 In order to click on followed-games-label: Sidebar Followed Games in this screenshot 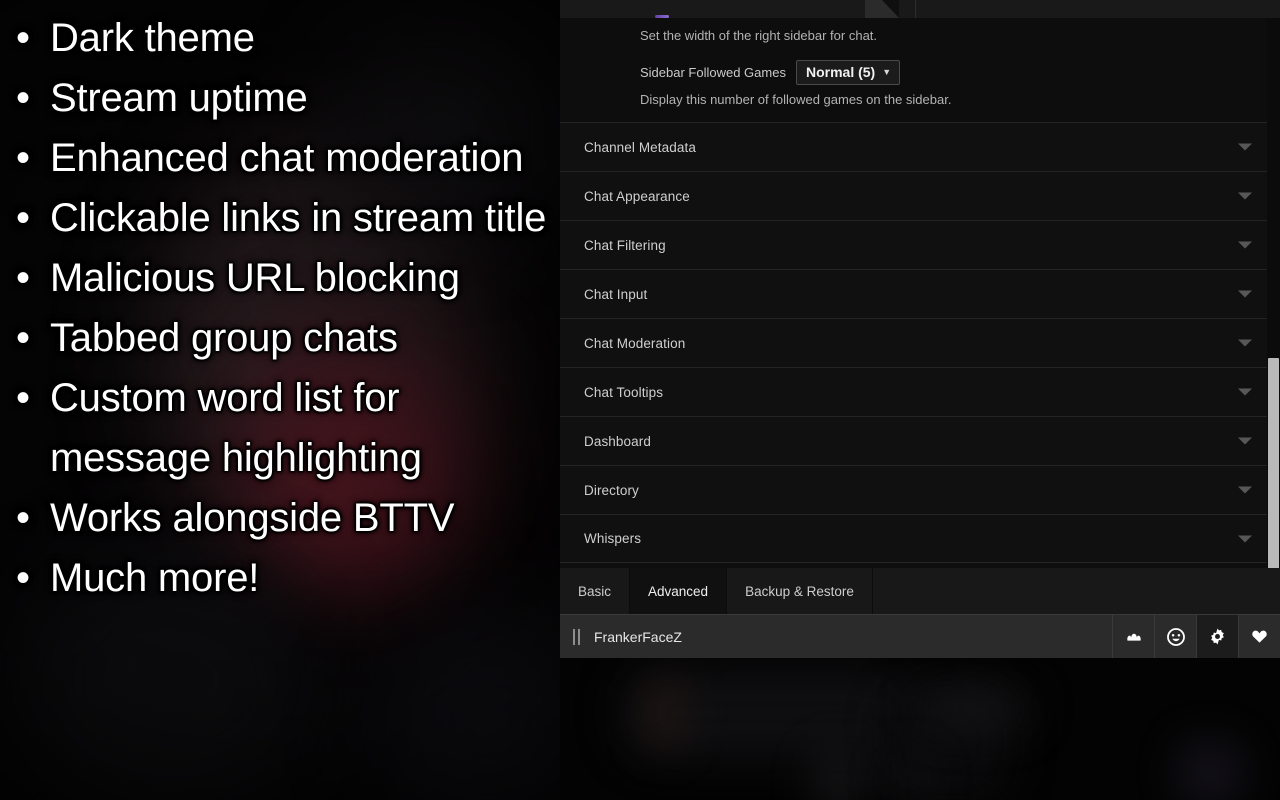, I will do `click(713, 72)`.